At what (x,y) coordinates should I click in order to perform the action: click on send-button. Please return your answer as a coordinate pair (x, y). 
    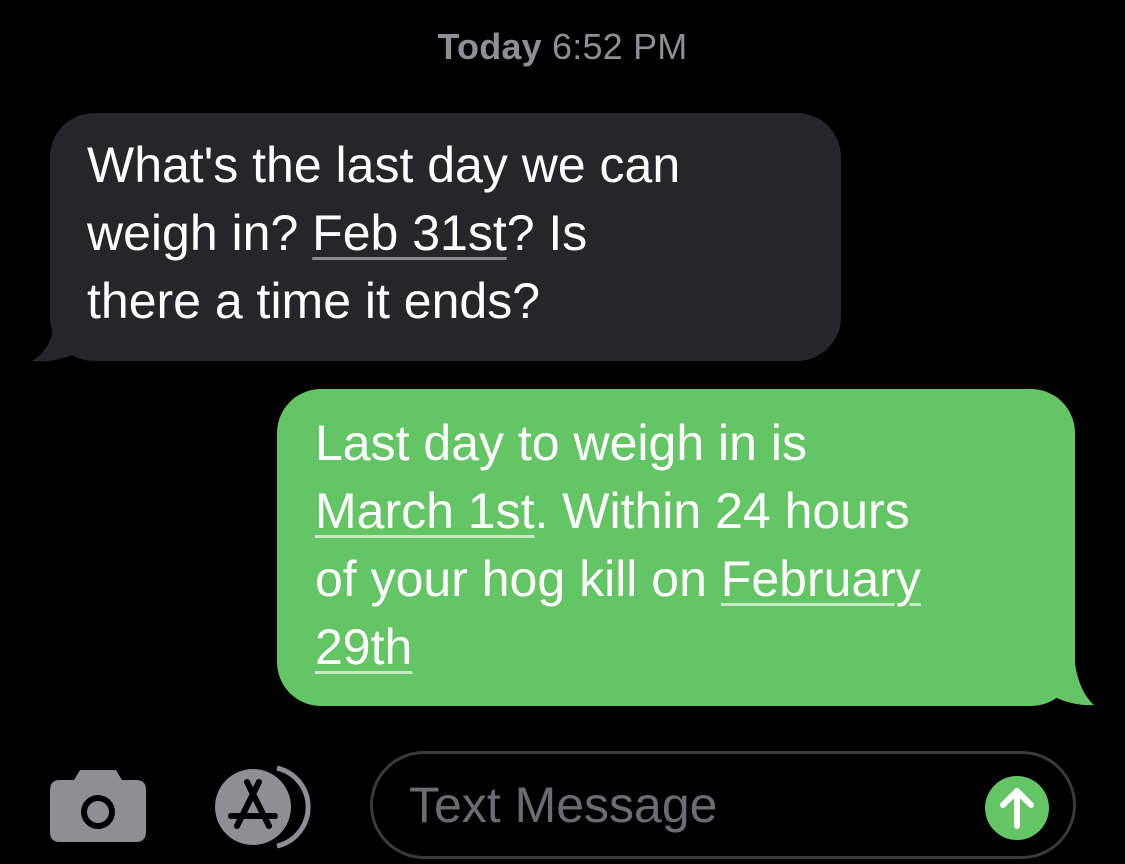
    Looking at the image, I should click on (1017, 808).